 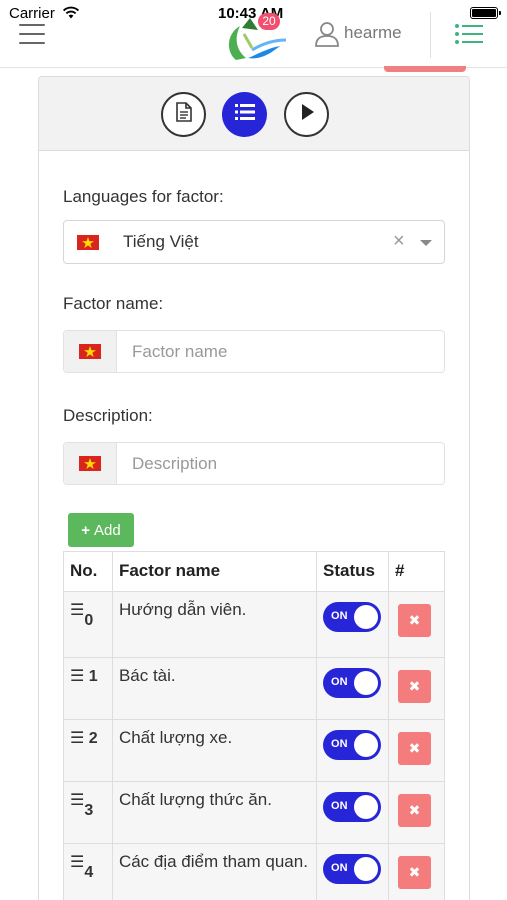 What do you see at coordinates (469, 36) in the screenshot?
I see `list-menu-icon` at bounding box center [469, 36].